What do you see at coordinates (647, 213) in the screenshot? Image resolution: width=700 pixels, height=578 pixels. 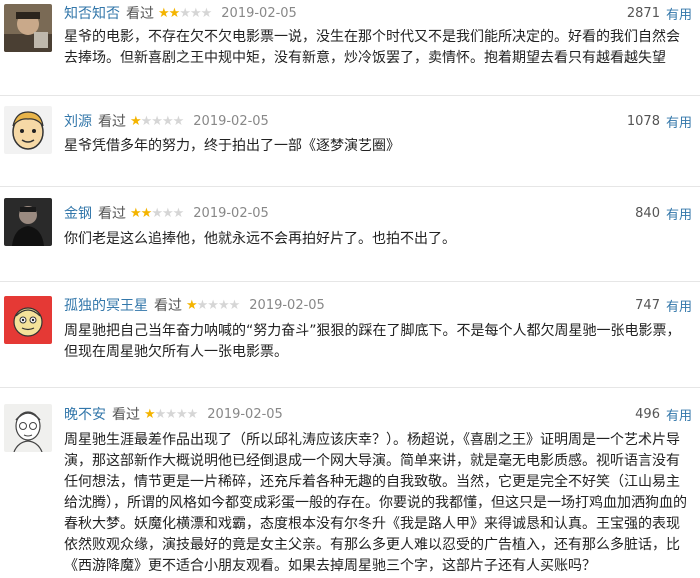 I see `vote-count: 840` at bounding box center [647, 213].